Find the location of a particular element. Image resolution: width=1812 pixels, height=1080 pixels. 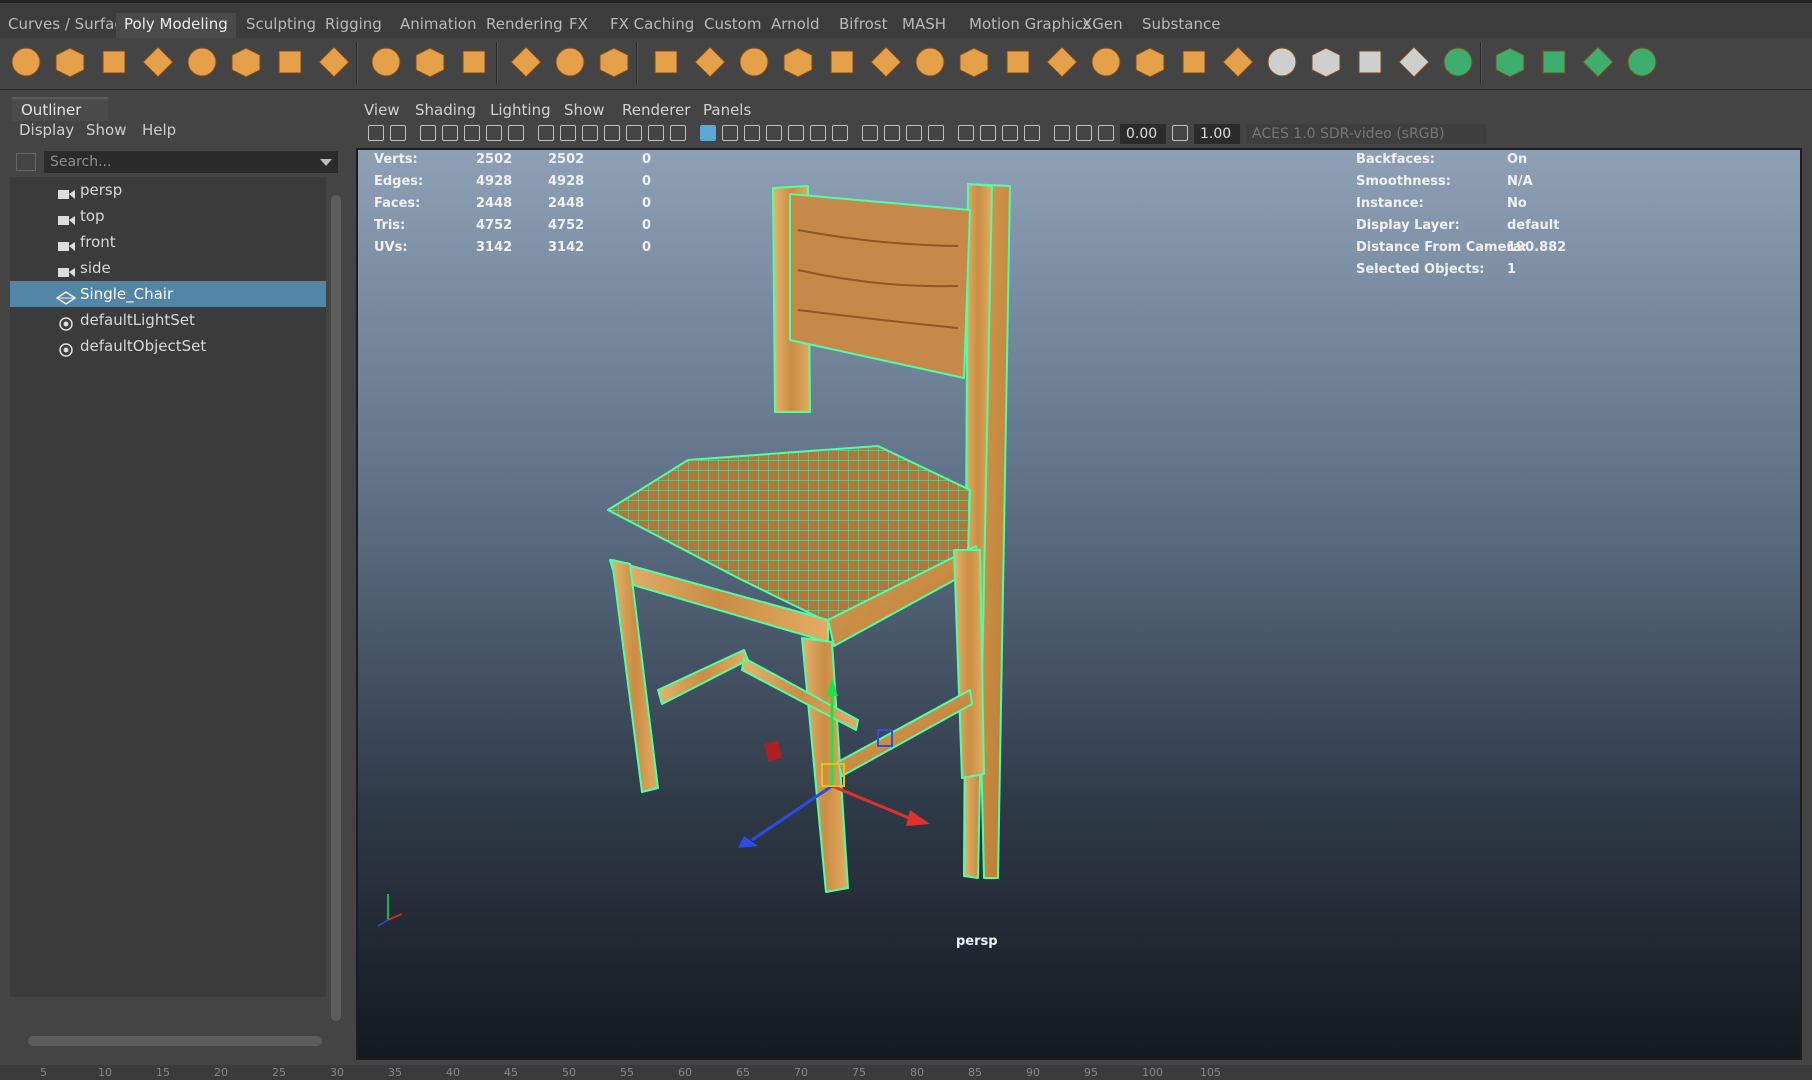

platonic-icon is located at coordinates (334, 62).